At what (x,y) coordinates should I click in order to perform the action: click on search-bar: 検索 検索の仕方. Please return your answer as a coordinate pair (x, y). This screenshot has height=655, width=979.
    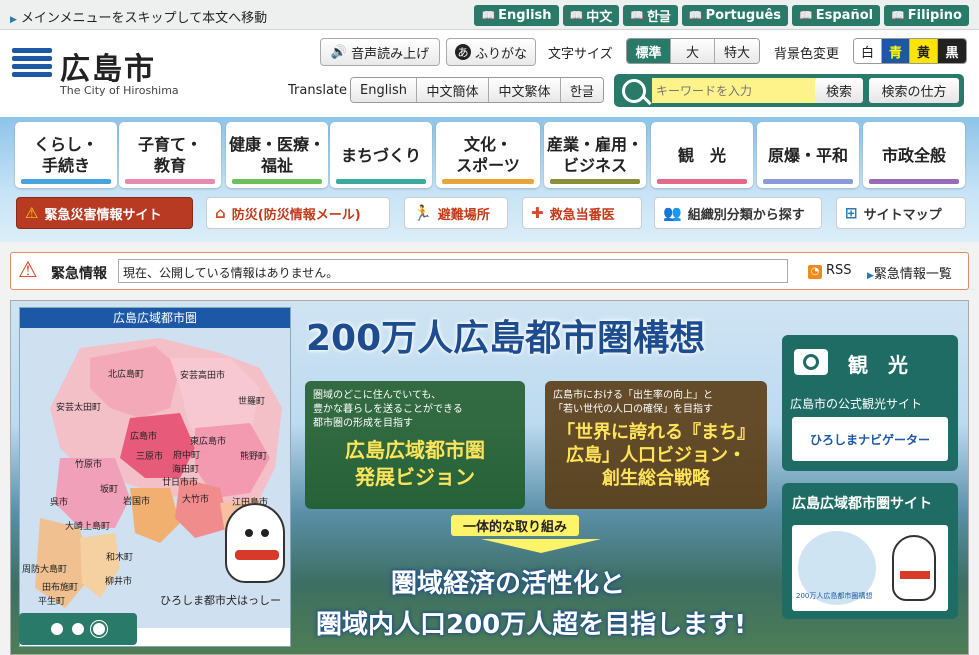
    Looking at the image, I should click on (789, 90).